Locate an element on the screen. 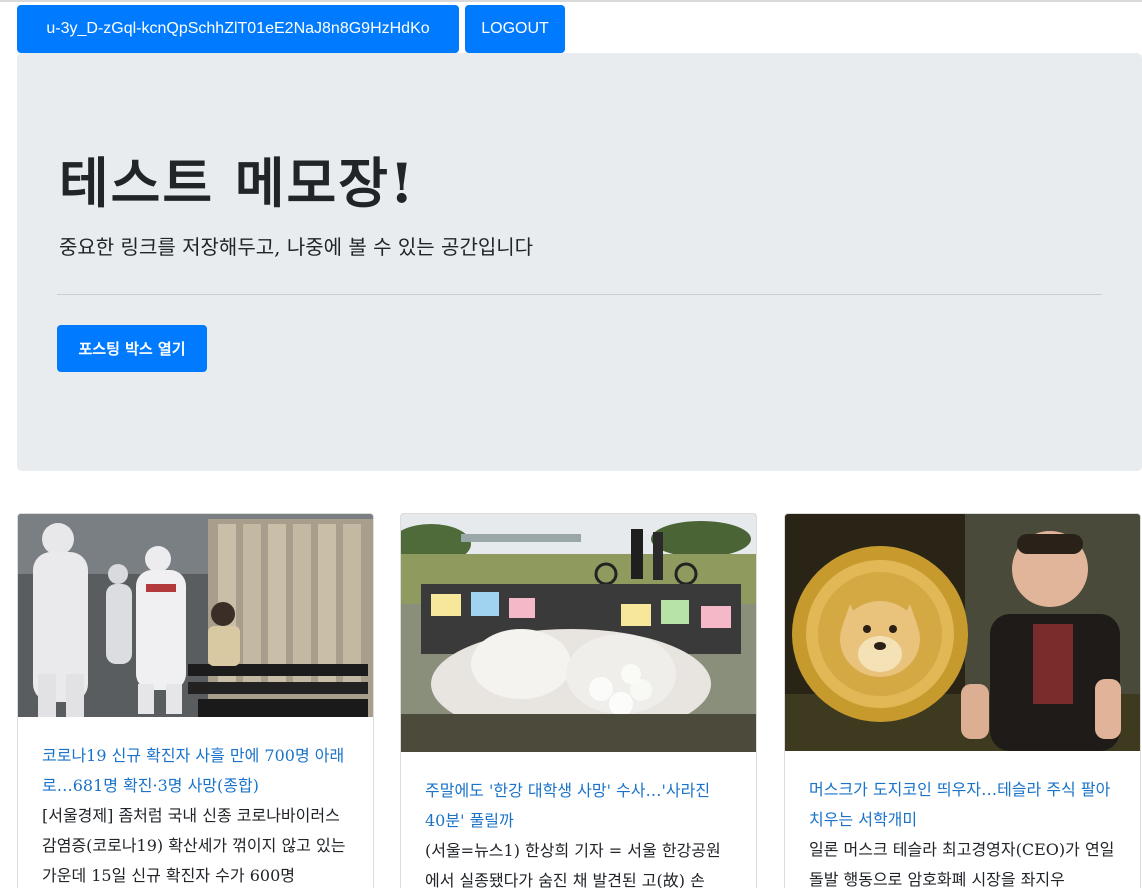 The height and width of the screenshot is (888, 1142). divider is located at coordinates (579, 294).